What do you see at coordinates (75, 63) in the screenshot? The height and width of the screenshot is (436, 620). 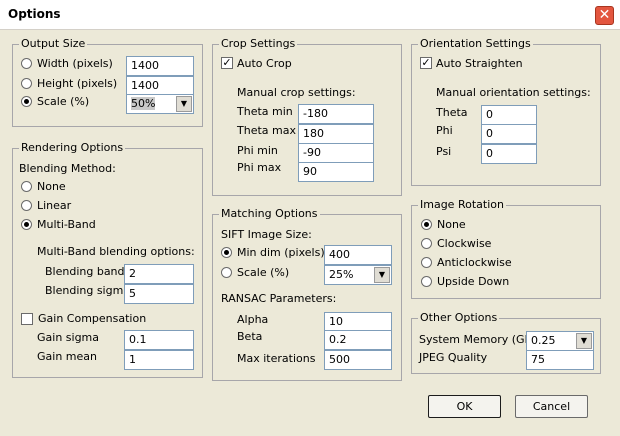 I see `width-label: Width (pixels)` at bounding box center [75, 63].